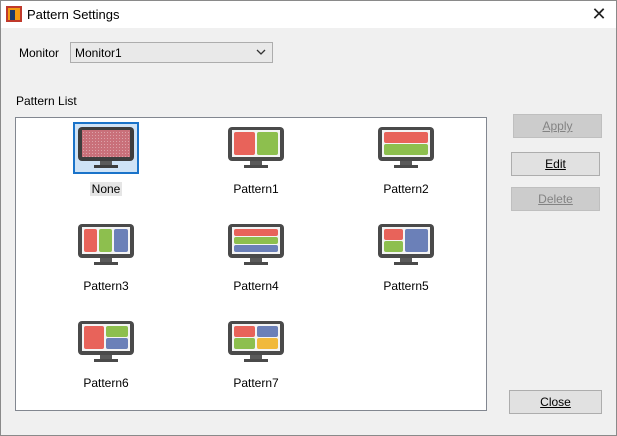 The image size is (617, 436). I want to click on pattern-label: None, so click(106, 189).